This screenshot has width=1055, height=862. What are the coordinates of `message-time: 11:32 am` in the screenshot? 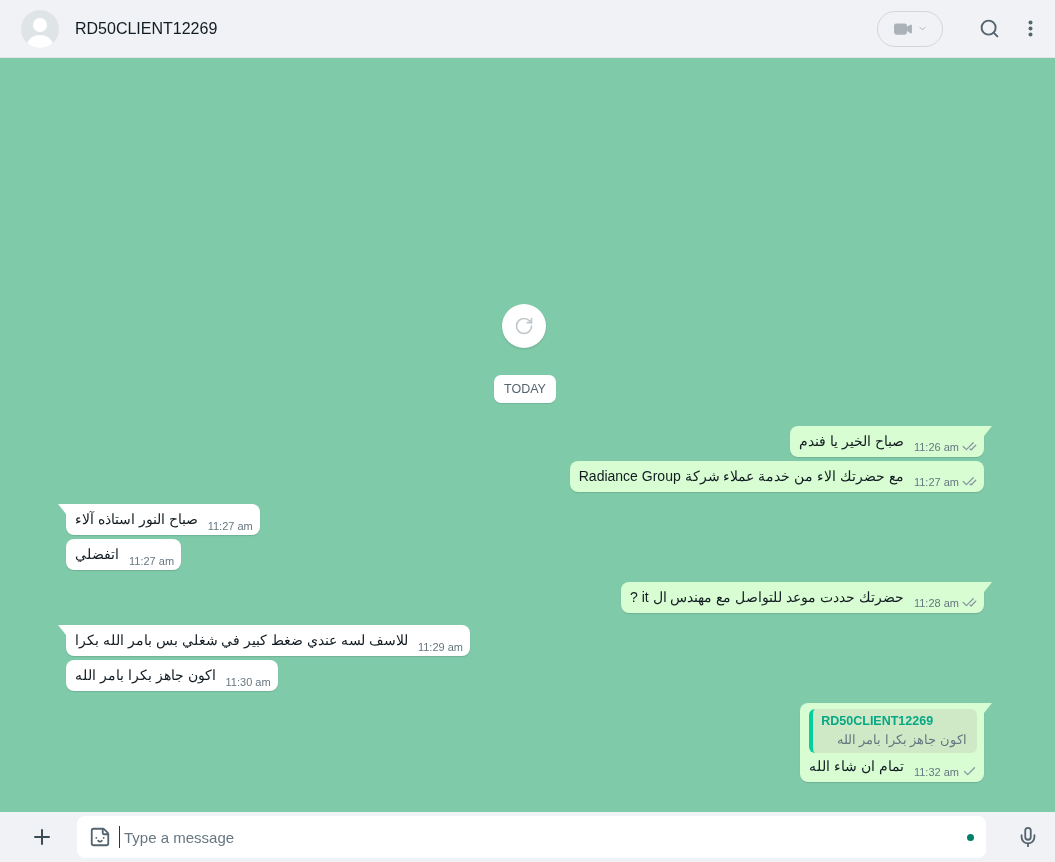 It's located at (936, 771).